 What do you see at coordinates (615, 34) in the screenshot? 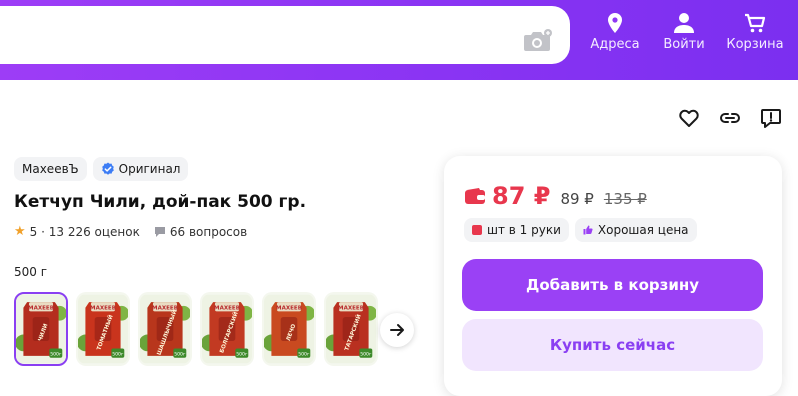
I see `nav-addresses: Адреса` at bounding box center [615, 34].